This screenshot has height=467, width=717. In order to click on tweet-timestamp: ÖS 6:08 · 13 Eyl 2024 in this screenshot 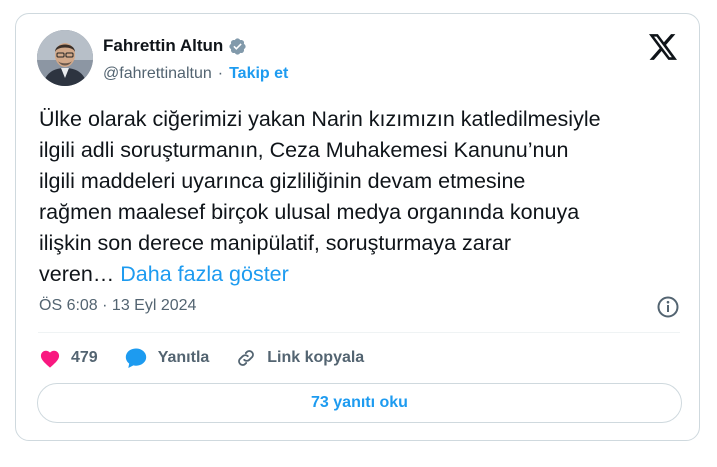, I will do `click(117, 306)`.